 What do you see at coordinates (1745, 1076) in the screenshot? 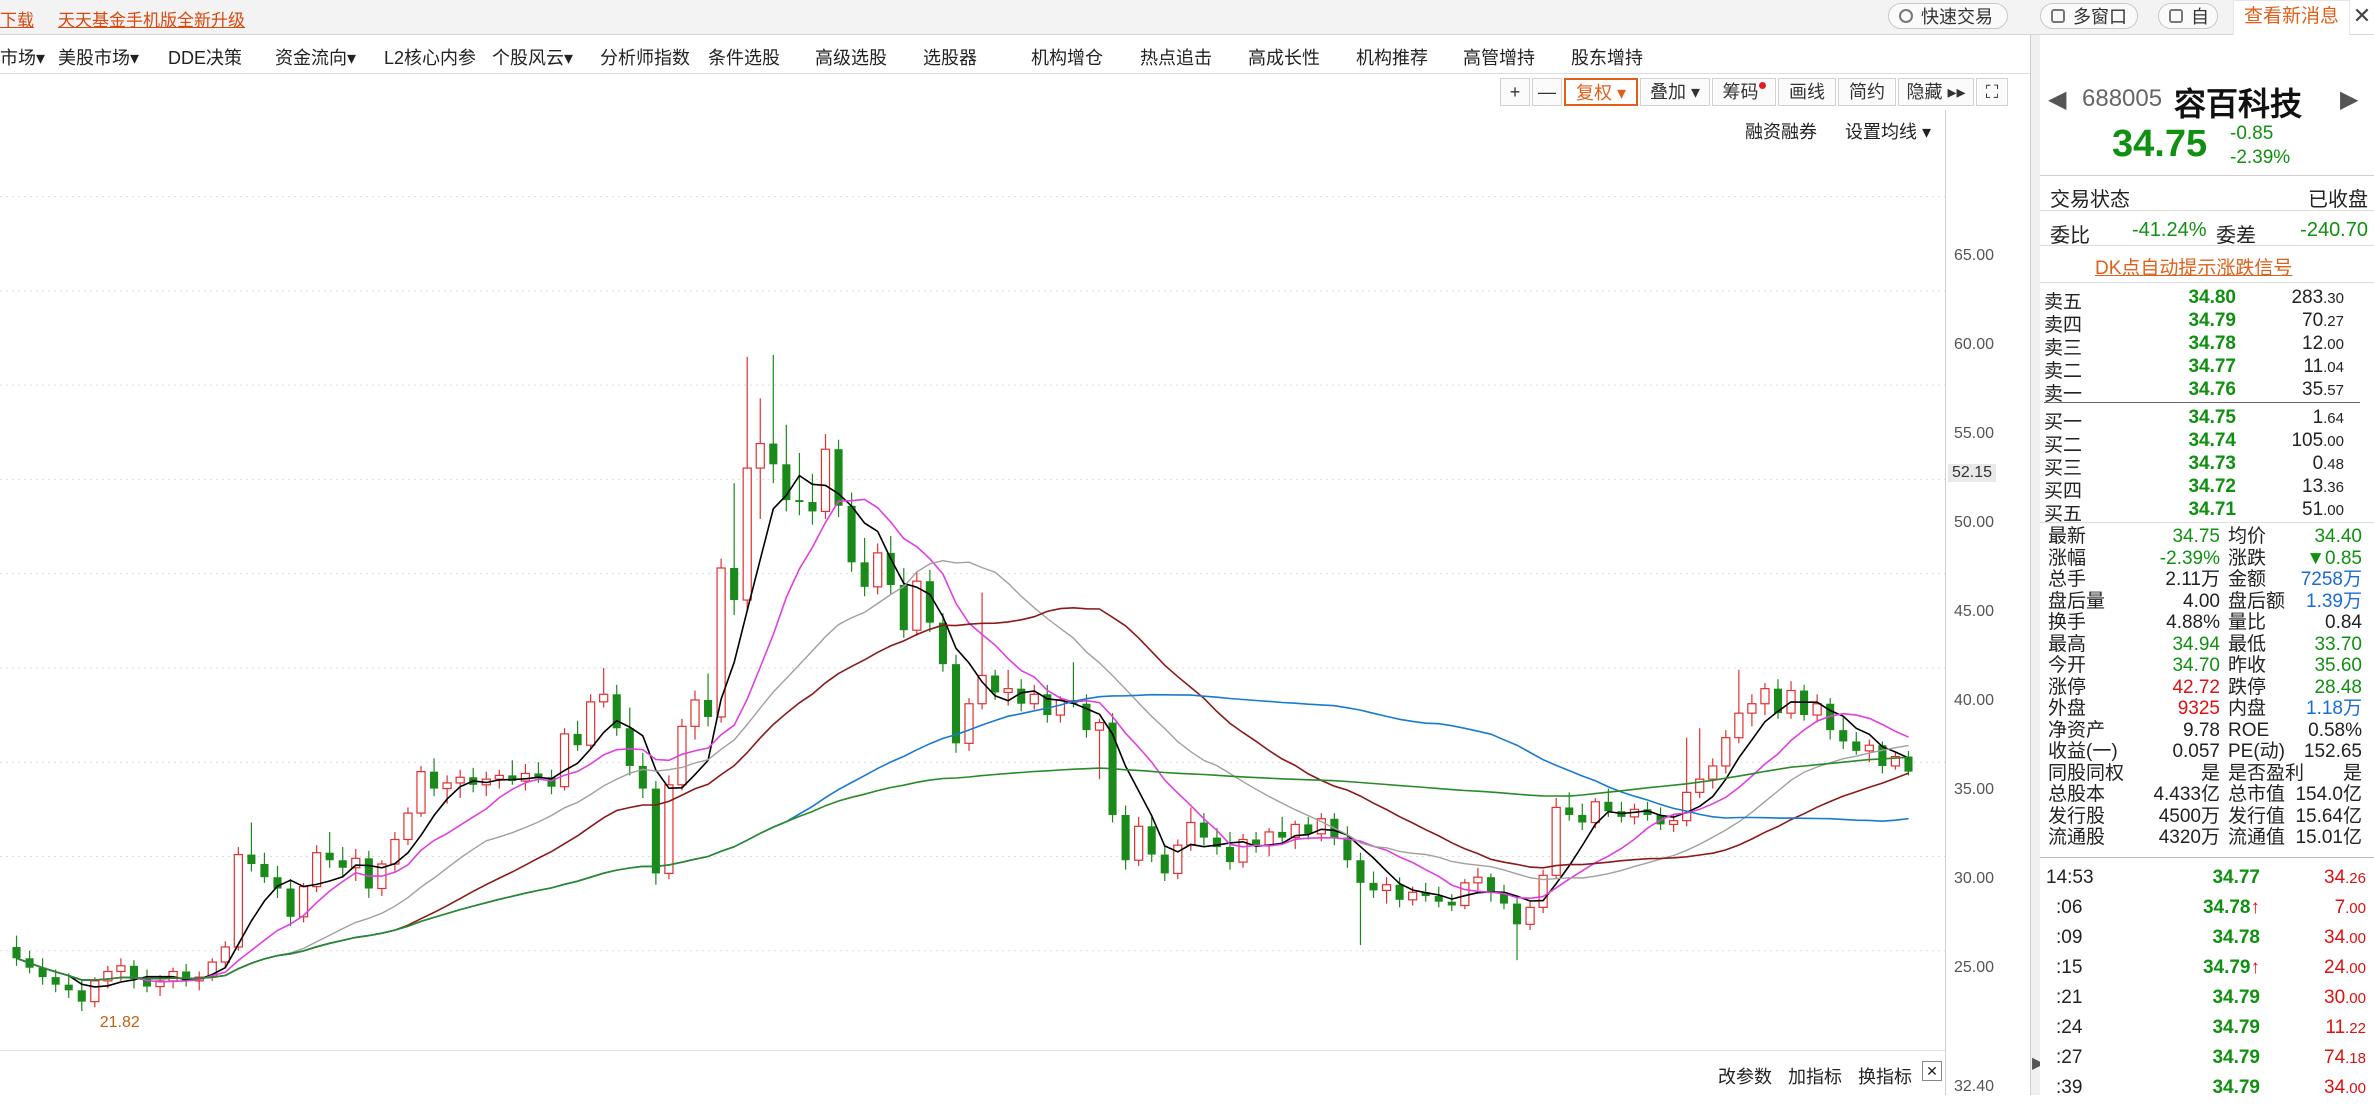
I see `edit-params-button: 改参数` at bounding box center [1745, 1076].